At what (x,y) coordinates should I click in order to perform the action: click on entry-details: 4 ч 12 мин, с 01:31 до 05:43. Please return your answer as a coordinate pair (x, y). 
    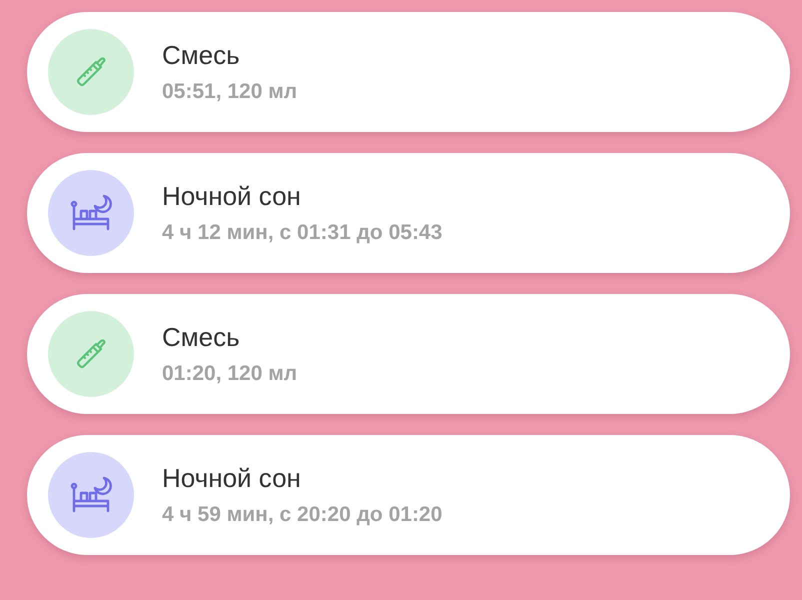
    Looking at the image, I should click on (302, 233).